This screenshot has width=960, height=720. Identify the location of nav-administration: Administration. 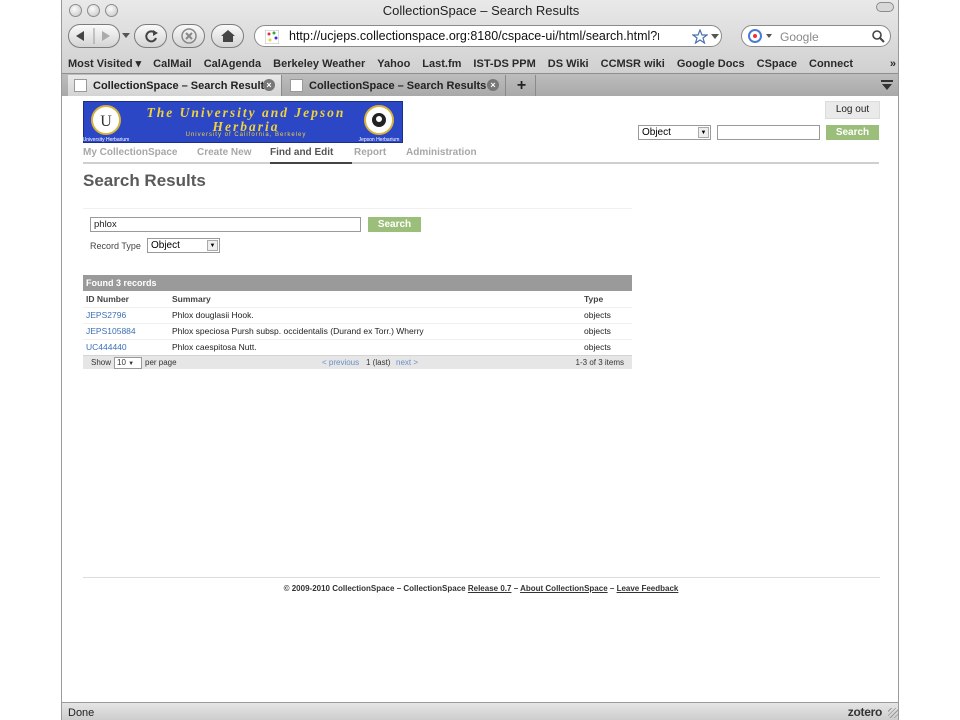
(441, 154).